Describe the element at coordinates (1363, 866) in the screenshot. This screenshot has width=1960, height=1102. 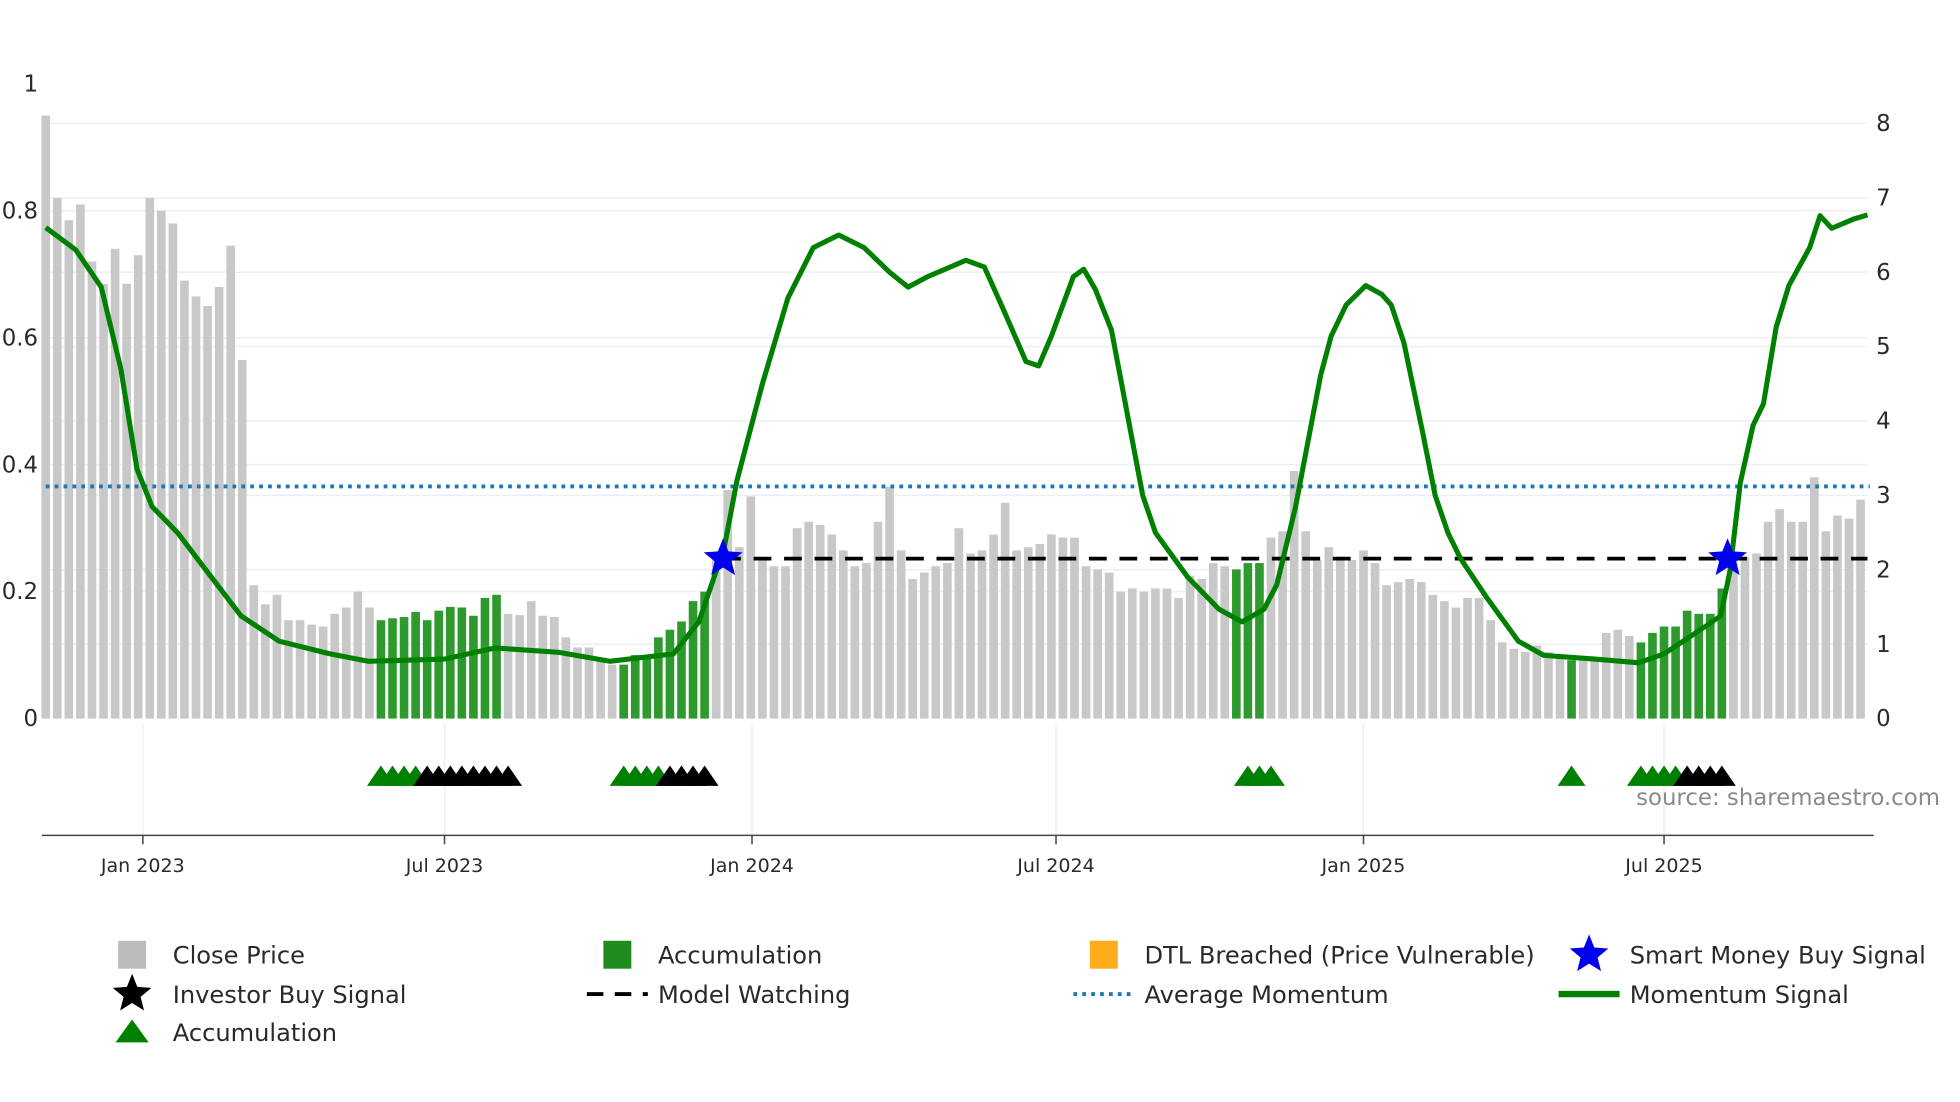
I see `x-tick-label: Jan 2025` at that location.